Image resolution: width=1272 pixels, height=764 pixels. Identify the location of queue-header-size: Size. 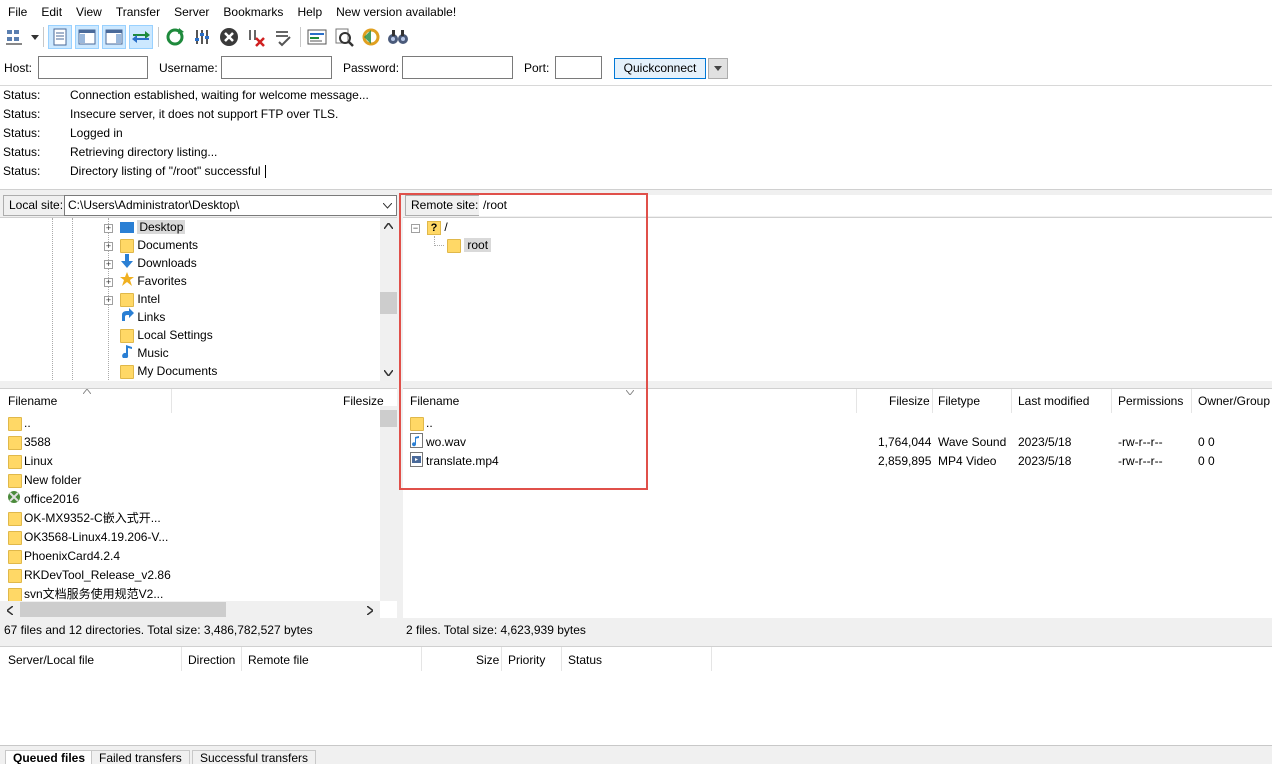
(487, 660).